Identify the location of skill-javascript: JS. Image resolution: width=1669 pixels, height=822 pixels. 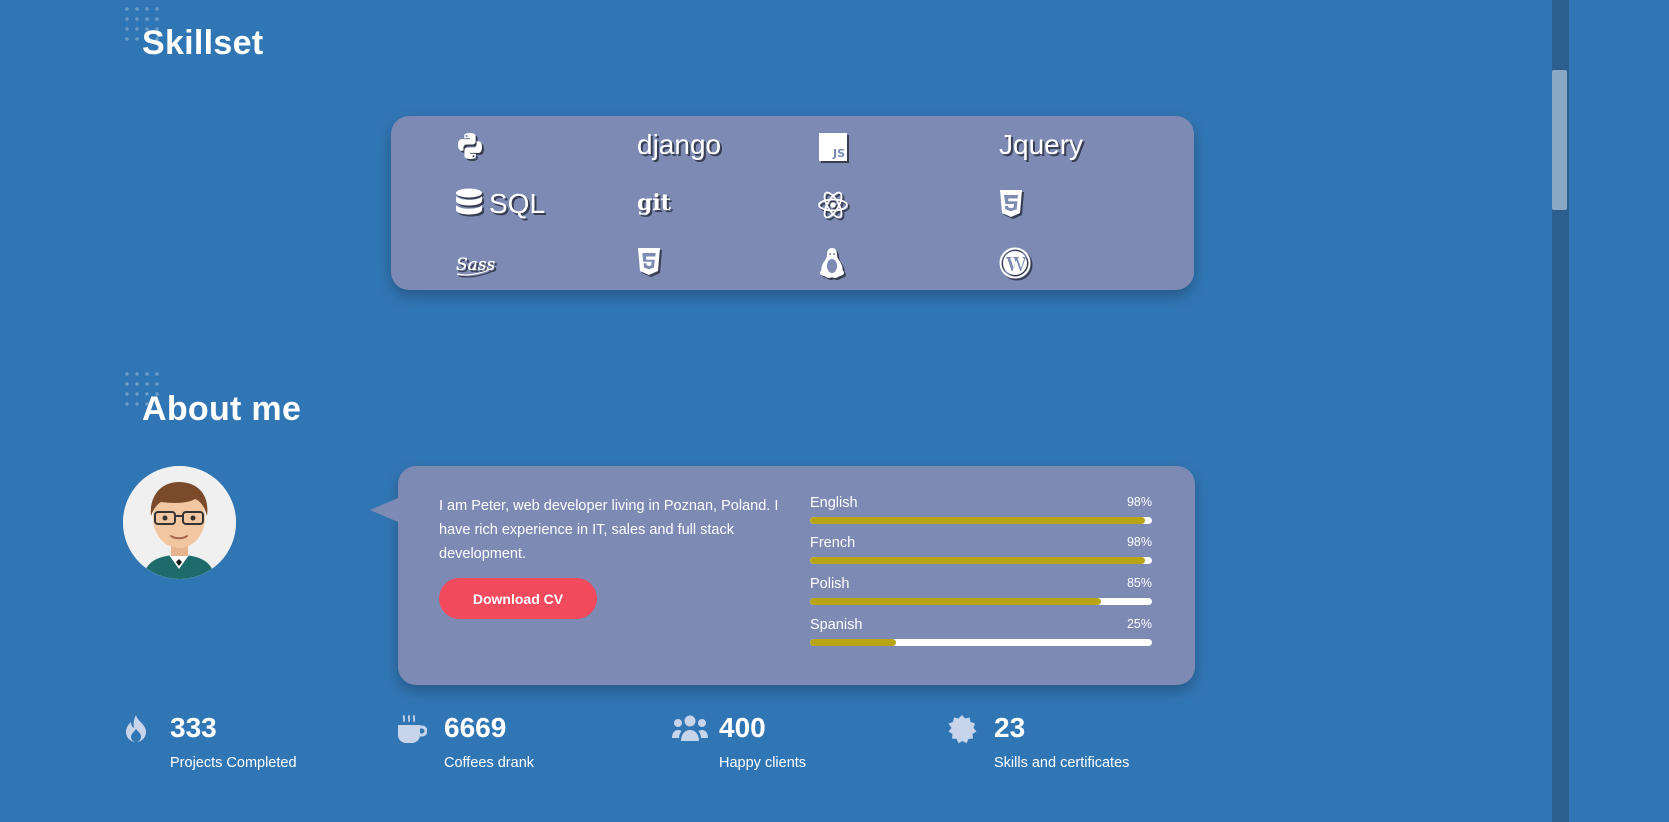
(833, 147).